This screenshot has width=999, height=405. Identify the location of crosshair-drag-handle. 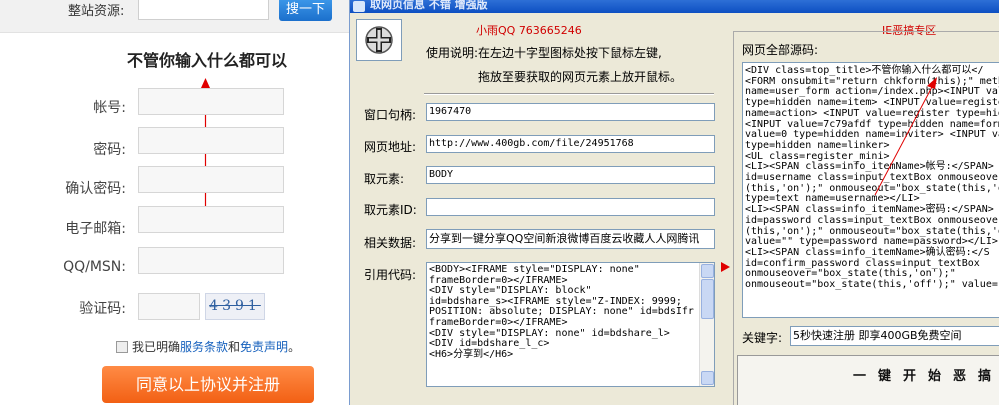
(379, 40).